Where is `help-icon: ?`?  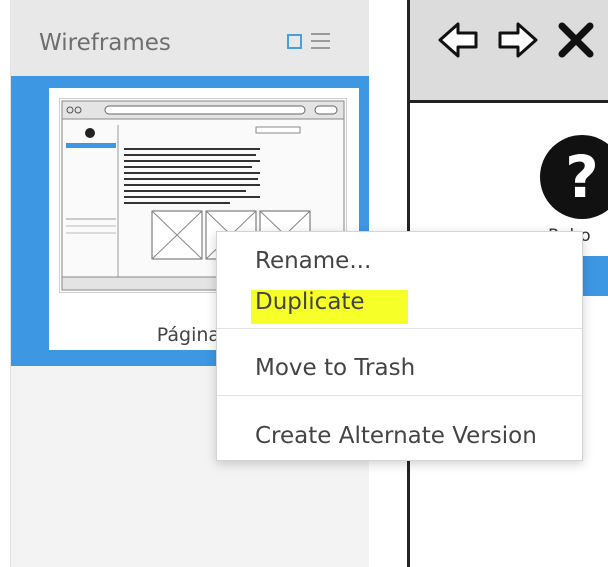 help-icon: ? is located at coordinates (574, 177).